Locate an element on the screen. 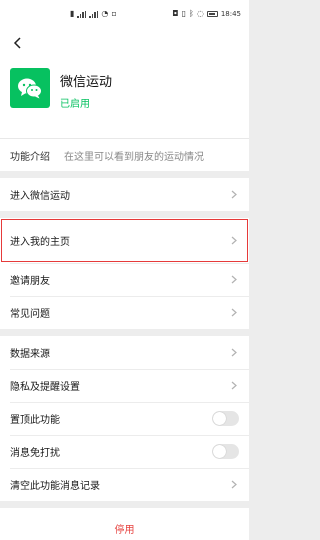 This screenshot has height=540, width=320. notification-icon: ▫ is located at coordinates (114, 13).